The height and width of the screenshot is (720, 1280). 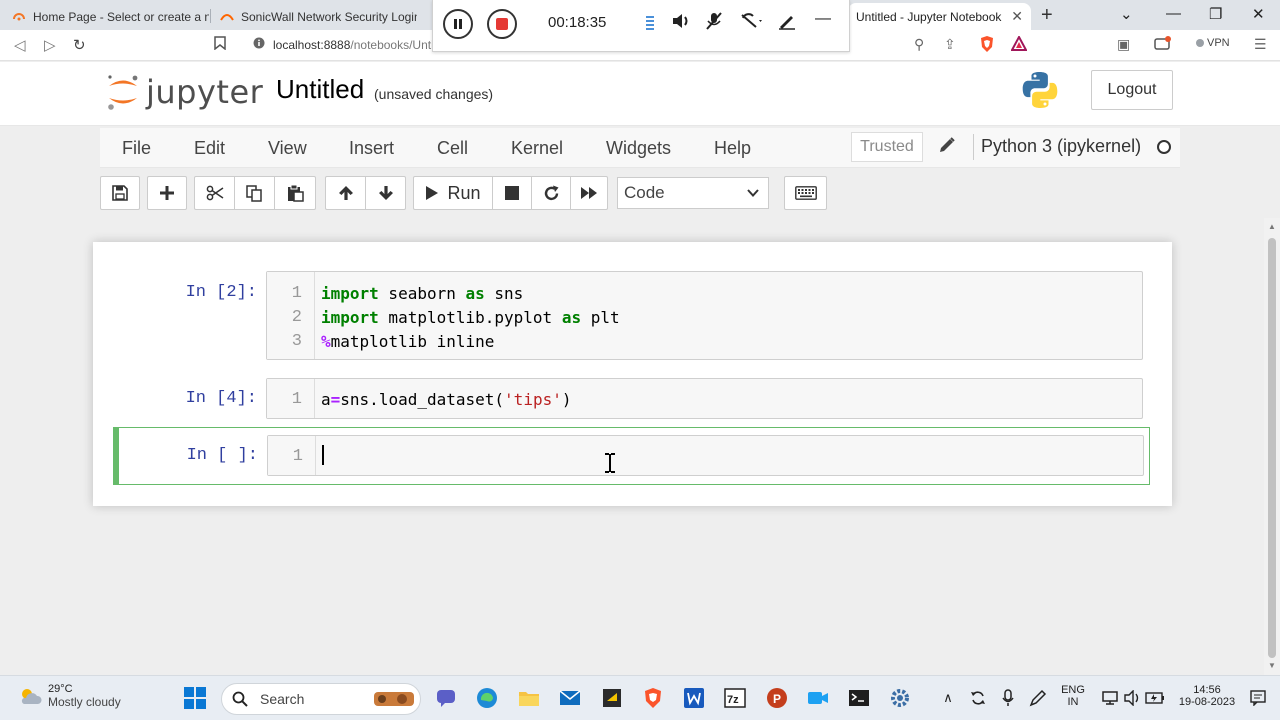 I want to click on code-cell-selected: In [ ]: 1, so click(x=631, y=456).